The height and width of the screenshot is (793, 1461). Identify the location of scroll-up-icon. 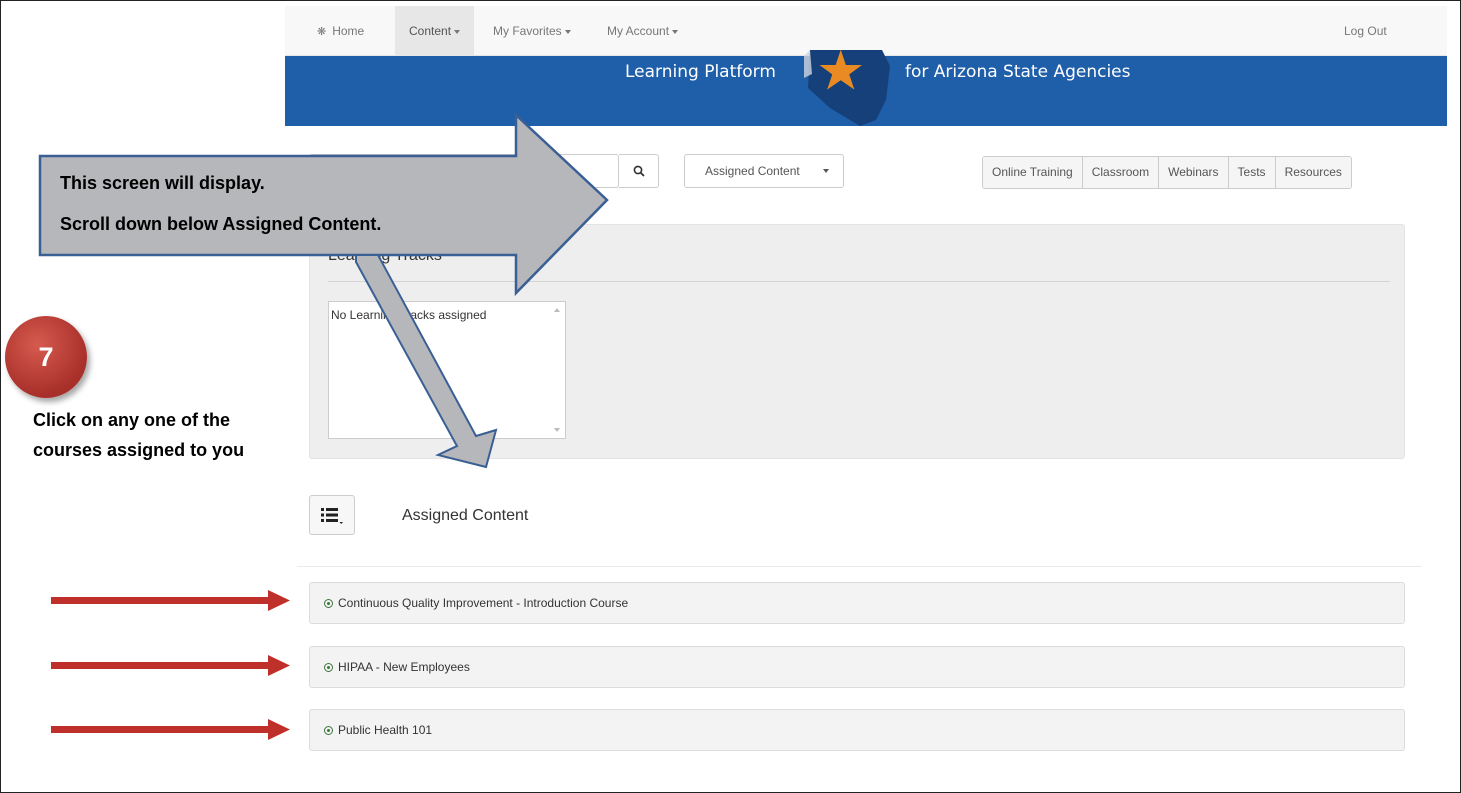
(557, 310).